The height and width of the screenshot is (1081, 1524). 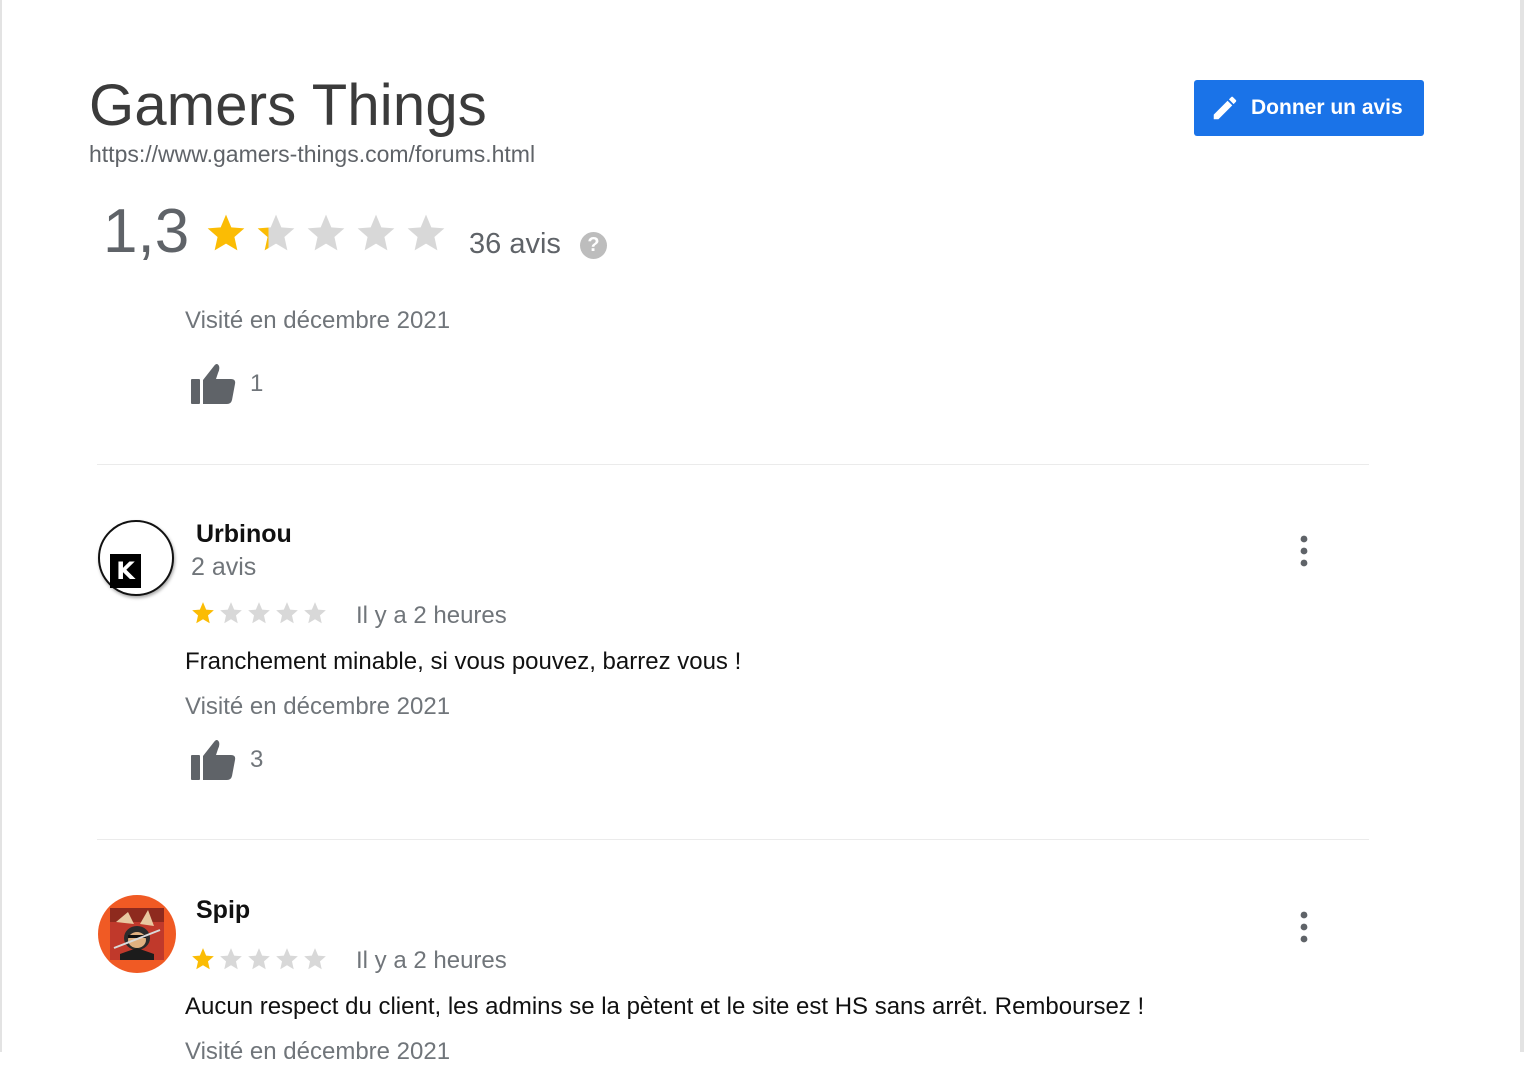 What do you see at coordinates (276, 232) in the screenshot?
I see `star-half-icon` at bounding box center [276, 232].